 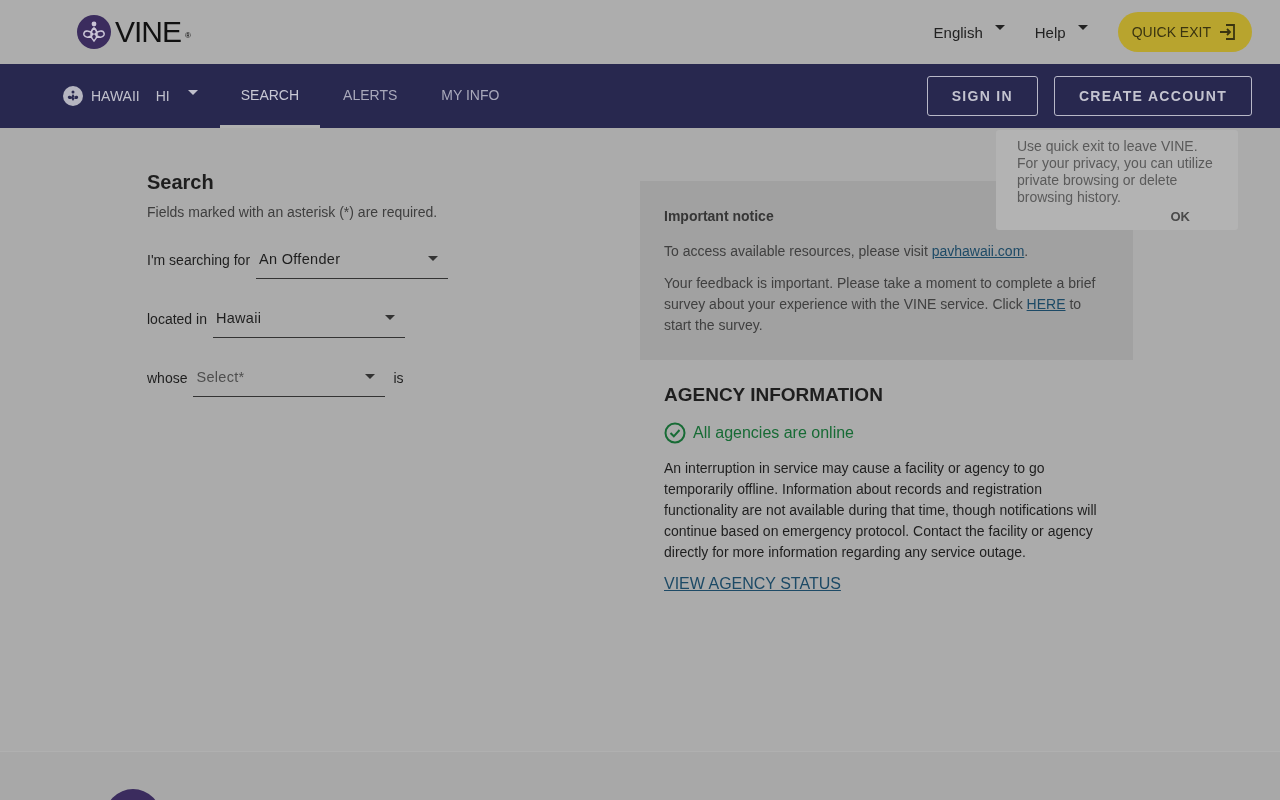 I want to click on notice-text: To access available resources, please visit pavhawaii.com., so click(x=847, y=251).